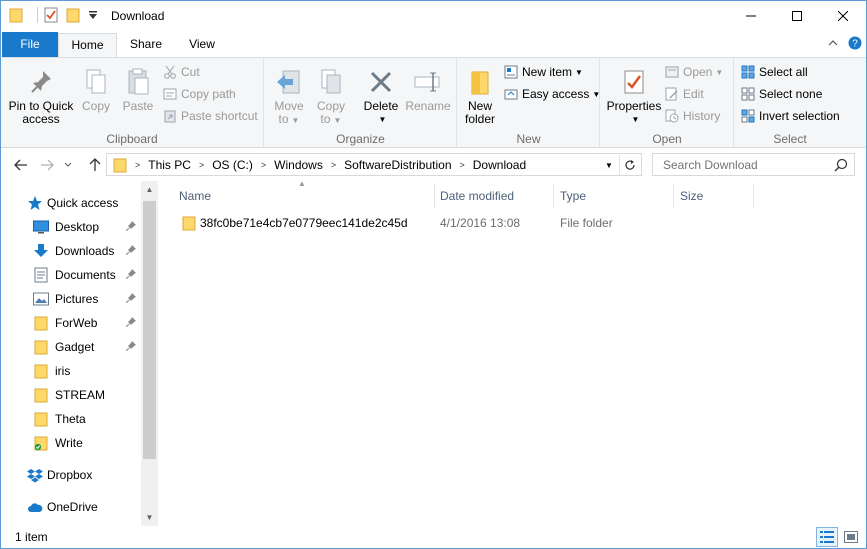 This screenshot has height=549, width=867. I want to click on address-dropdown-icon: ▼, so click(609, 165).